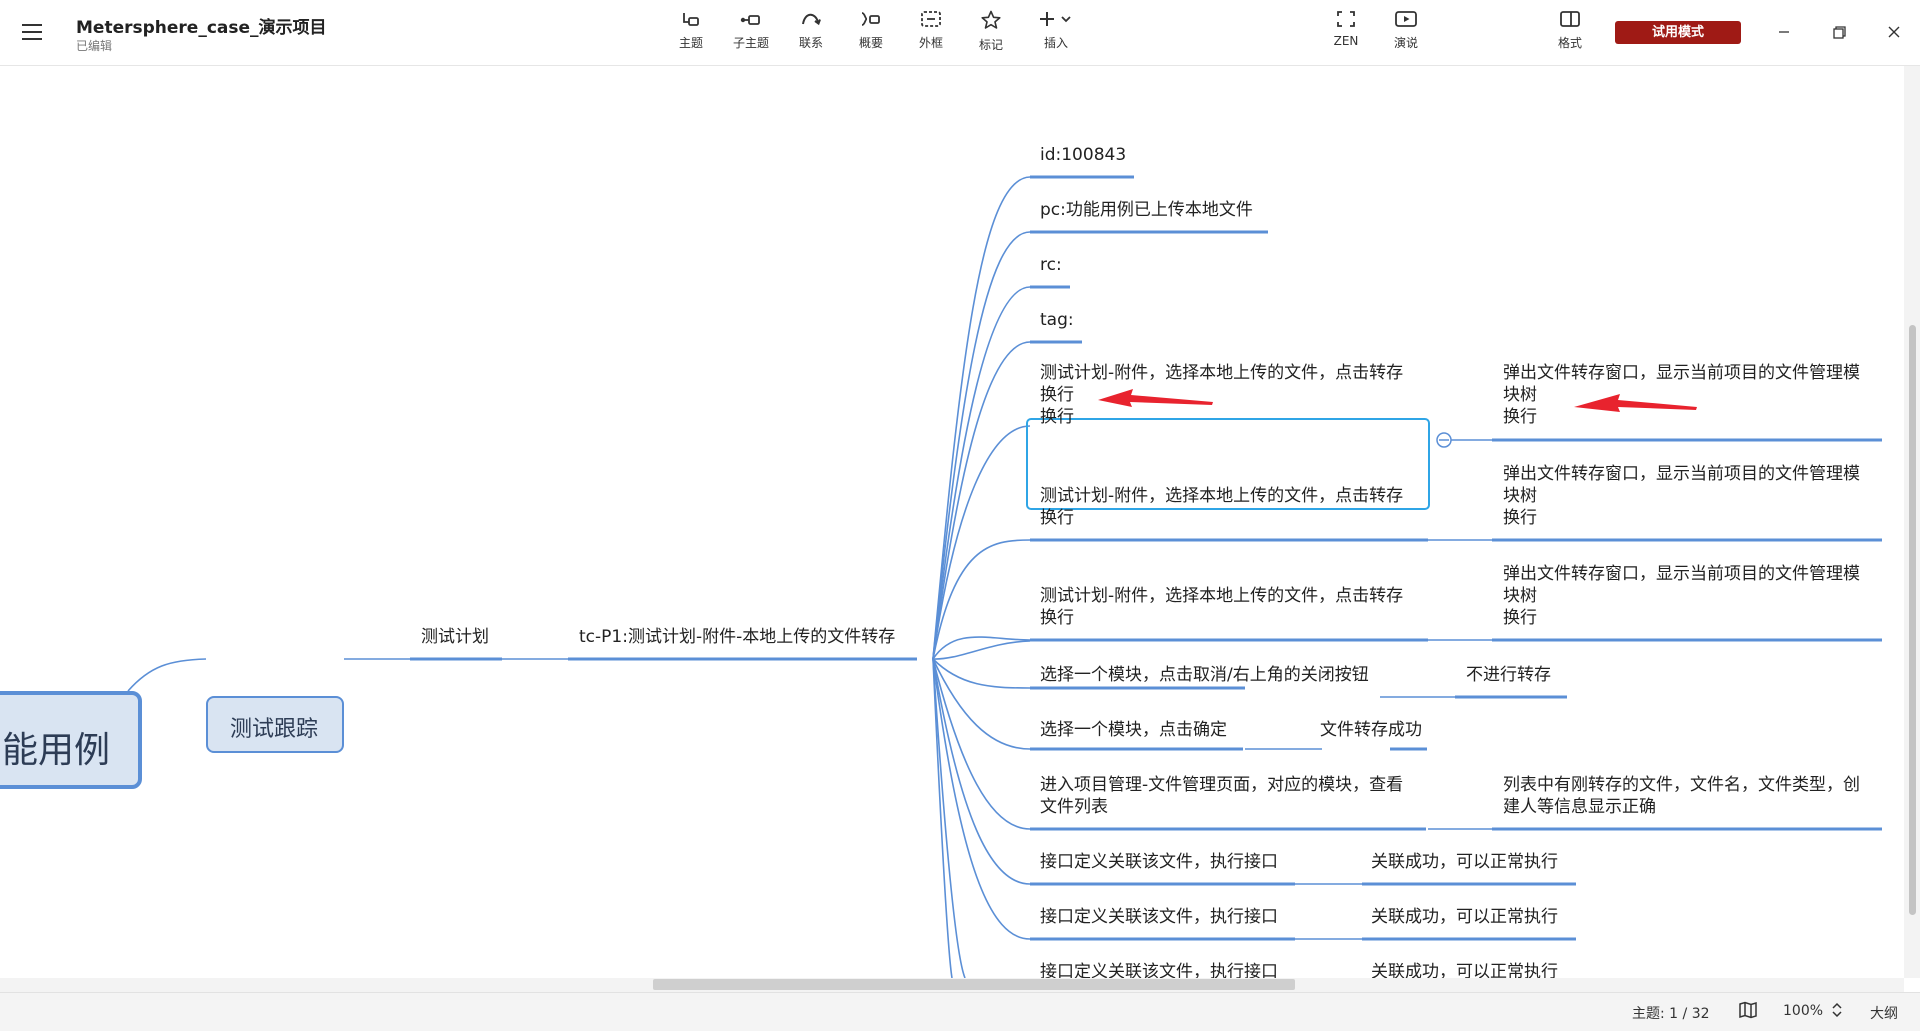 This screenshot has height=1031, width=1920. Describe the element at coordinates (960, 1011) in the screenshot. I see `status-bar: 主题: 1 / 32 100% 大纲` at that location.